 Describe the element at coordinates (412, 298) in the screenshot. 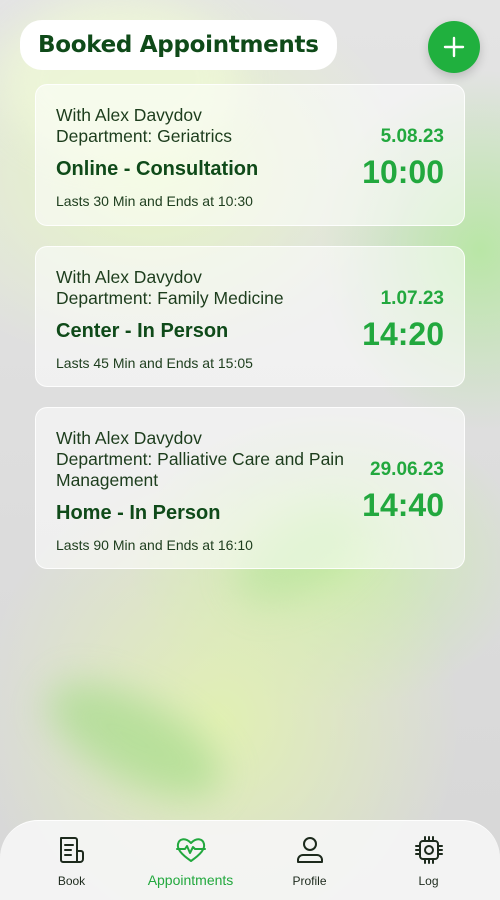

I see `appointment-date: 1.07.23` at that location.